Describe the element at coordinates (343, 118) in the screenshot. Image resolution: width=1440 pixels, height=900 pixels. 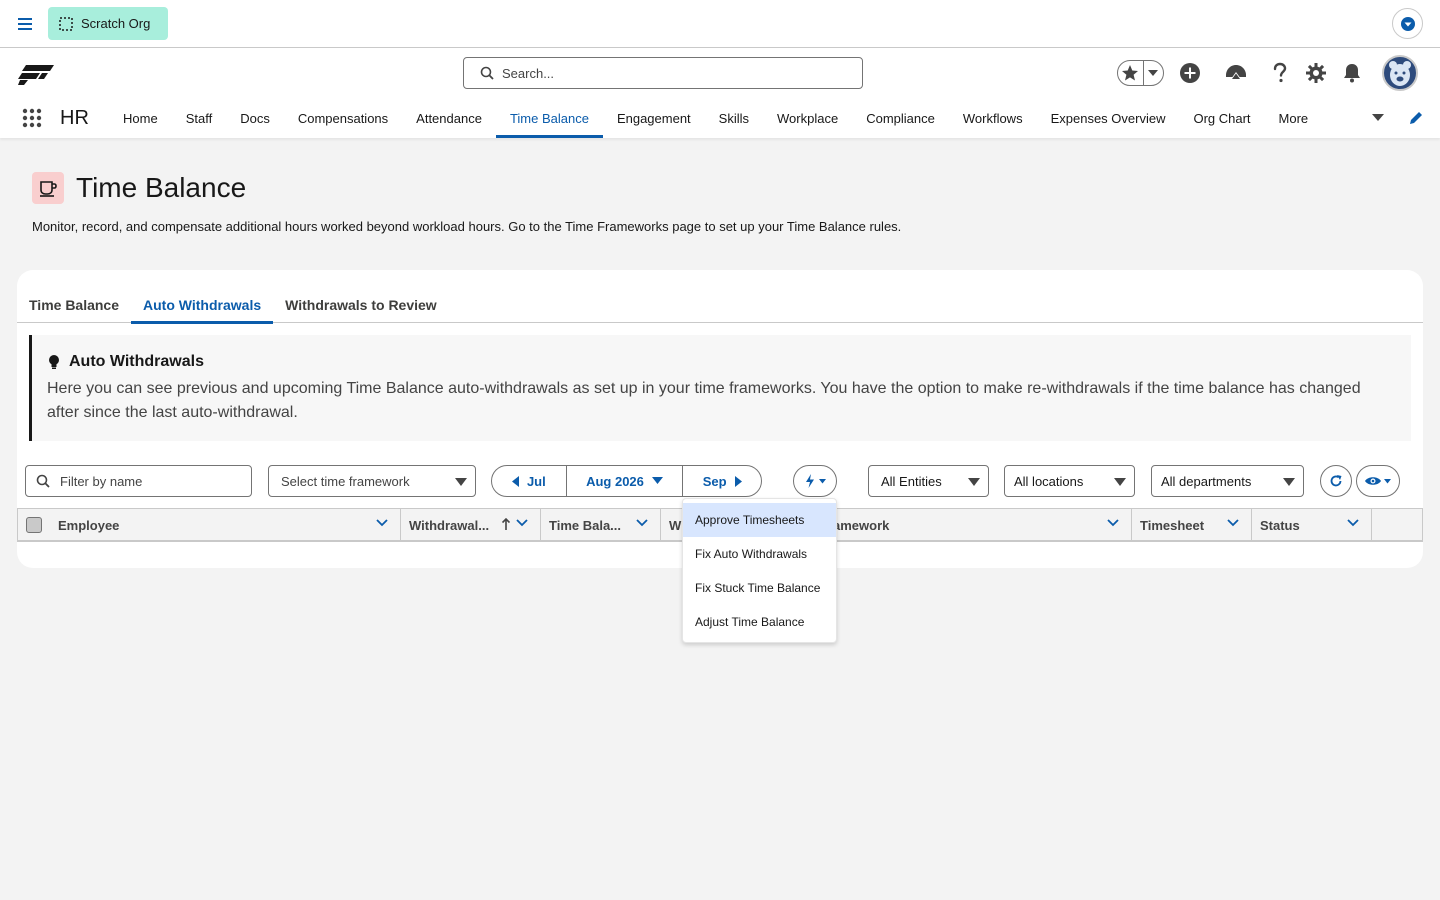
I see `nav-item-compensations: Compensations` at that location.